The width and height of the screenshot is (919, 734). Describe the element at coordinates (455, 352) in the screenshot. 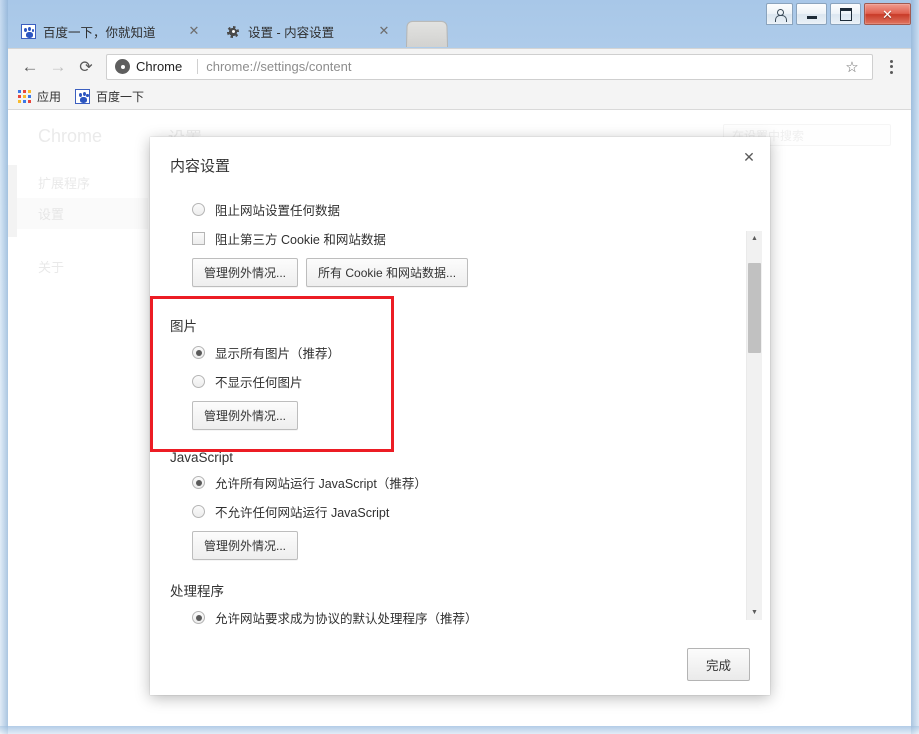

I see `option-show-all-images: 显示所有图片（推荐）` at that location.